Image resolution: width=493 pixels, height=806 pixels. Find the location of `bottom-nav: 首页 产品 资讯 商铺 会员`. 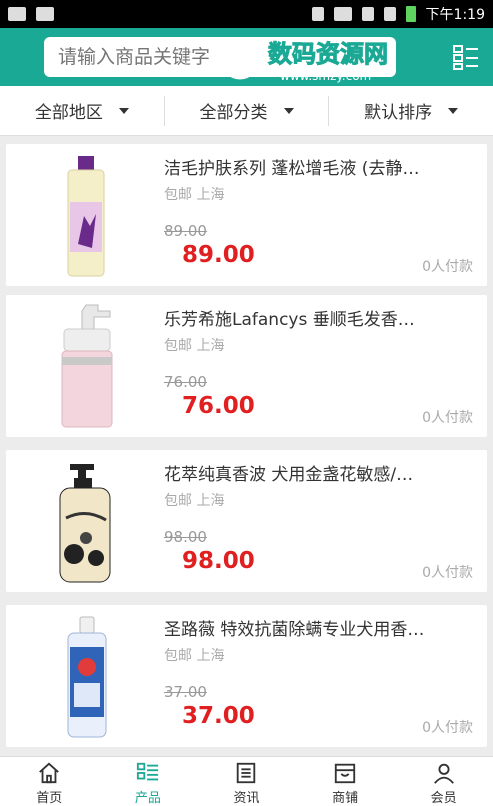

bottom-nav: 首页 产品 资讯 商铺 会员 is located at coordinates (246, 781).